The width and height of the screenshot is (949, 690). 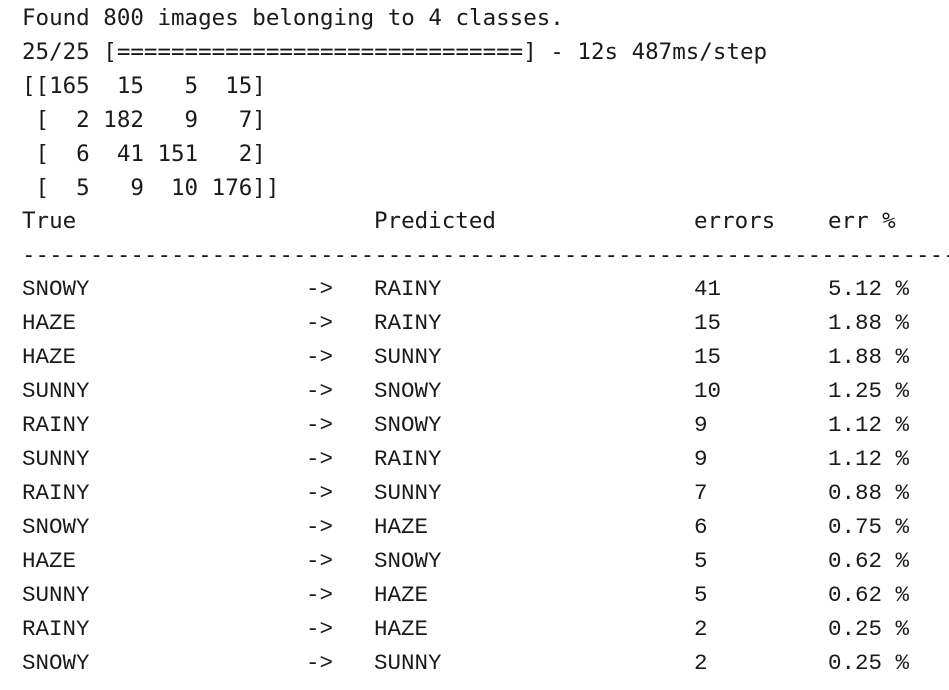 I want to click on table-row: HAZE -> SUNNY 15 1.88 %, so click(x=474, y=357).